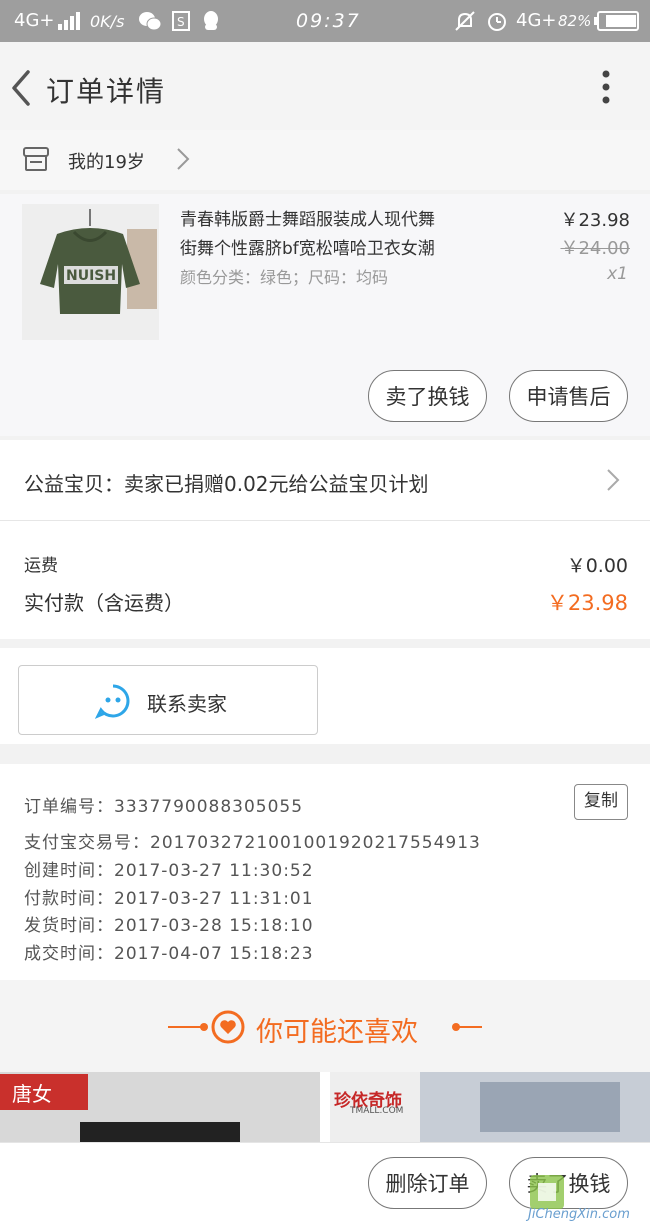 This screenshot has height=1225, width=650. What do you see at coordinates (325, 1183) in the screenshot?
I see `bottom-action-bar: 删除订单 卖了换钱 JiChengXin.com` at bounding box center [325, 1183].